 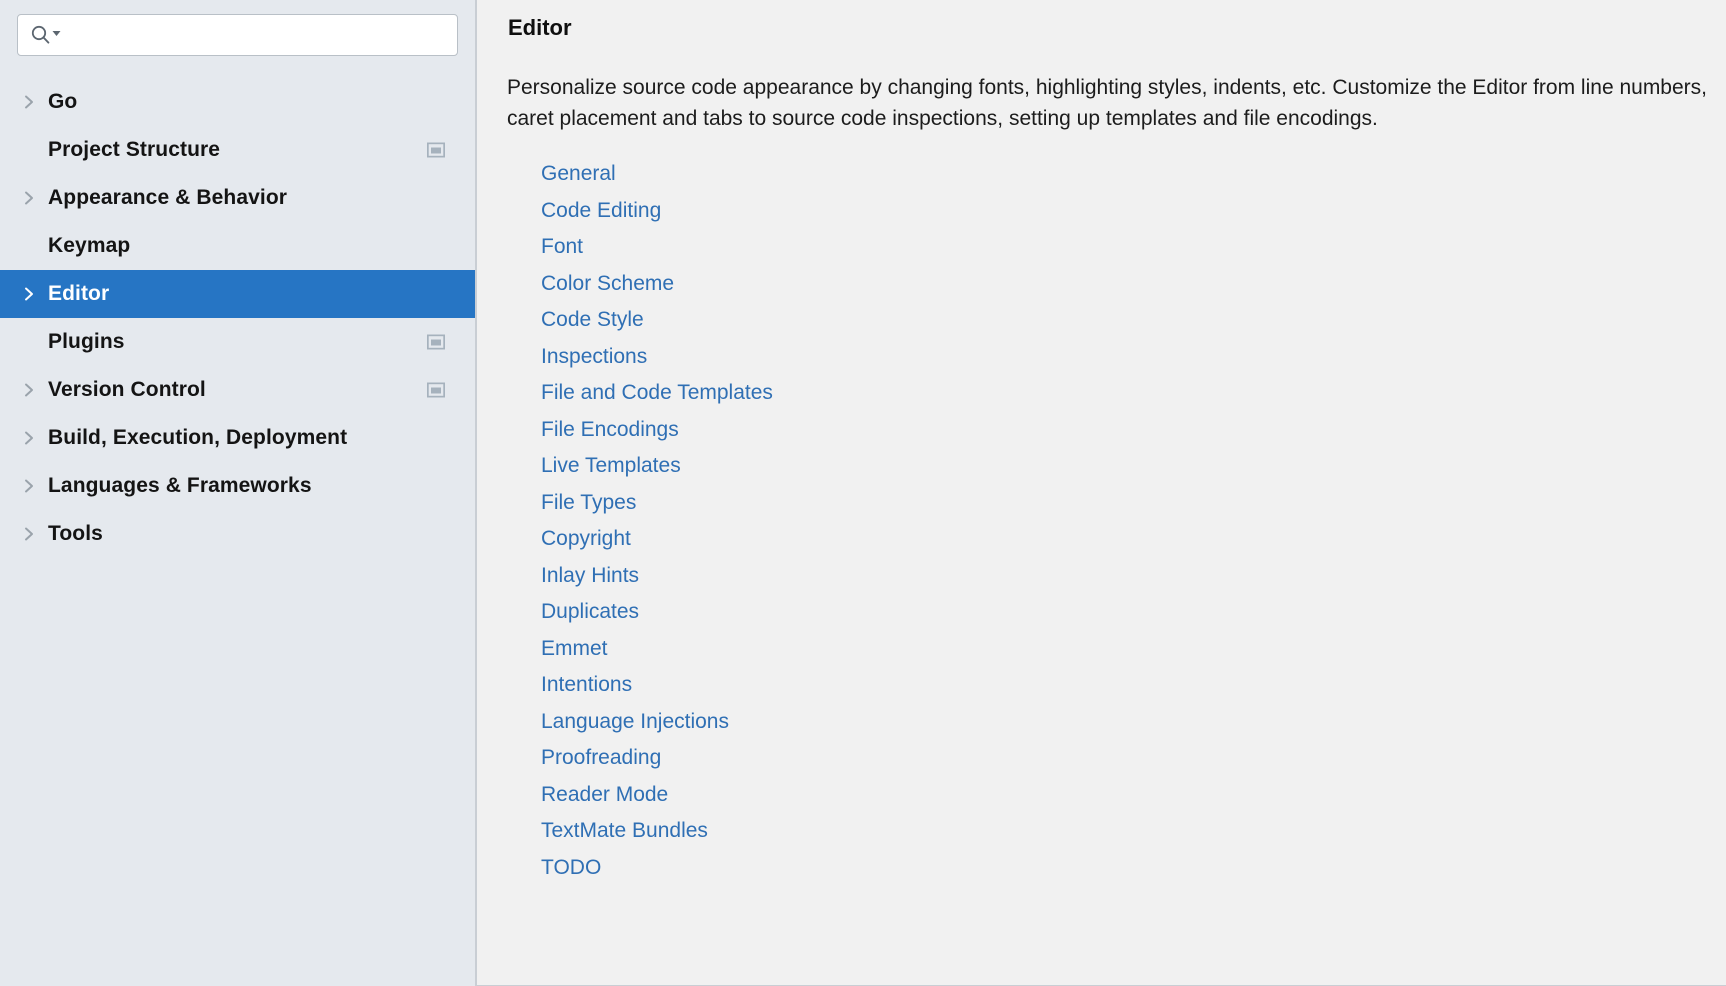 What do you see at coordinates (574, 649) in the screenshot?
I see `link-emmet: Emmet` at bounding box center [574, 649].